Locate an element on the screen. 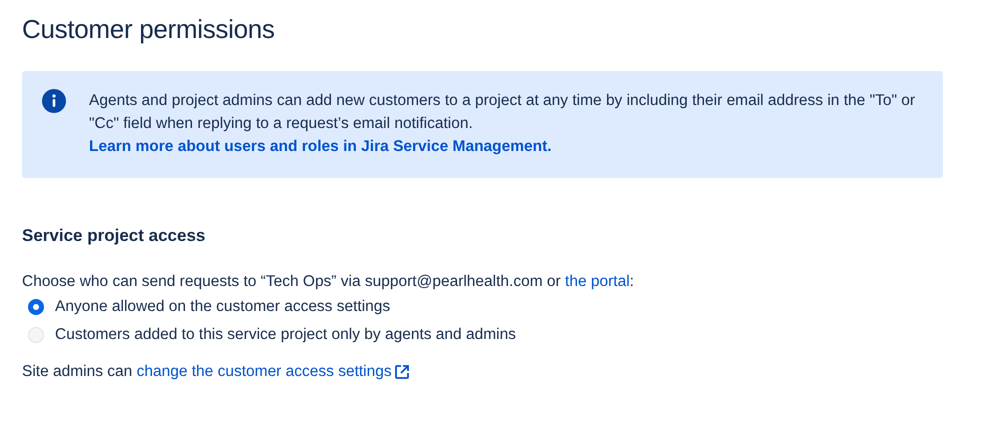  radio-button is located at coordinates (36, 307).